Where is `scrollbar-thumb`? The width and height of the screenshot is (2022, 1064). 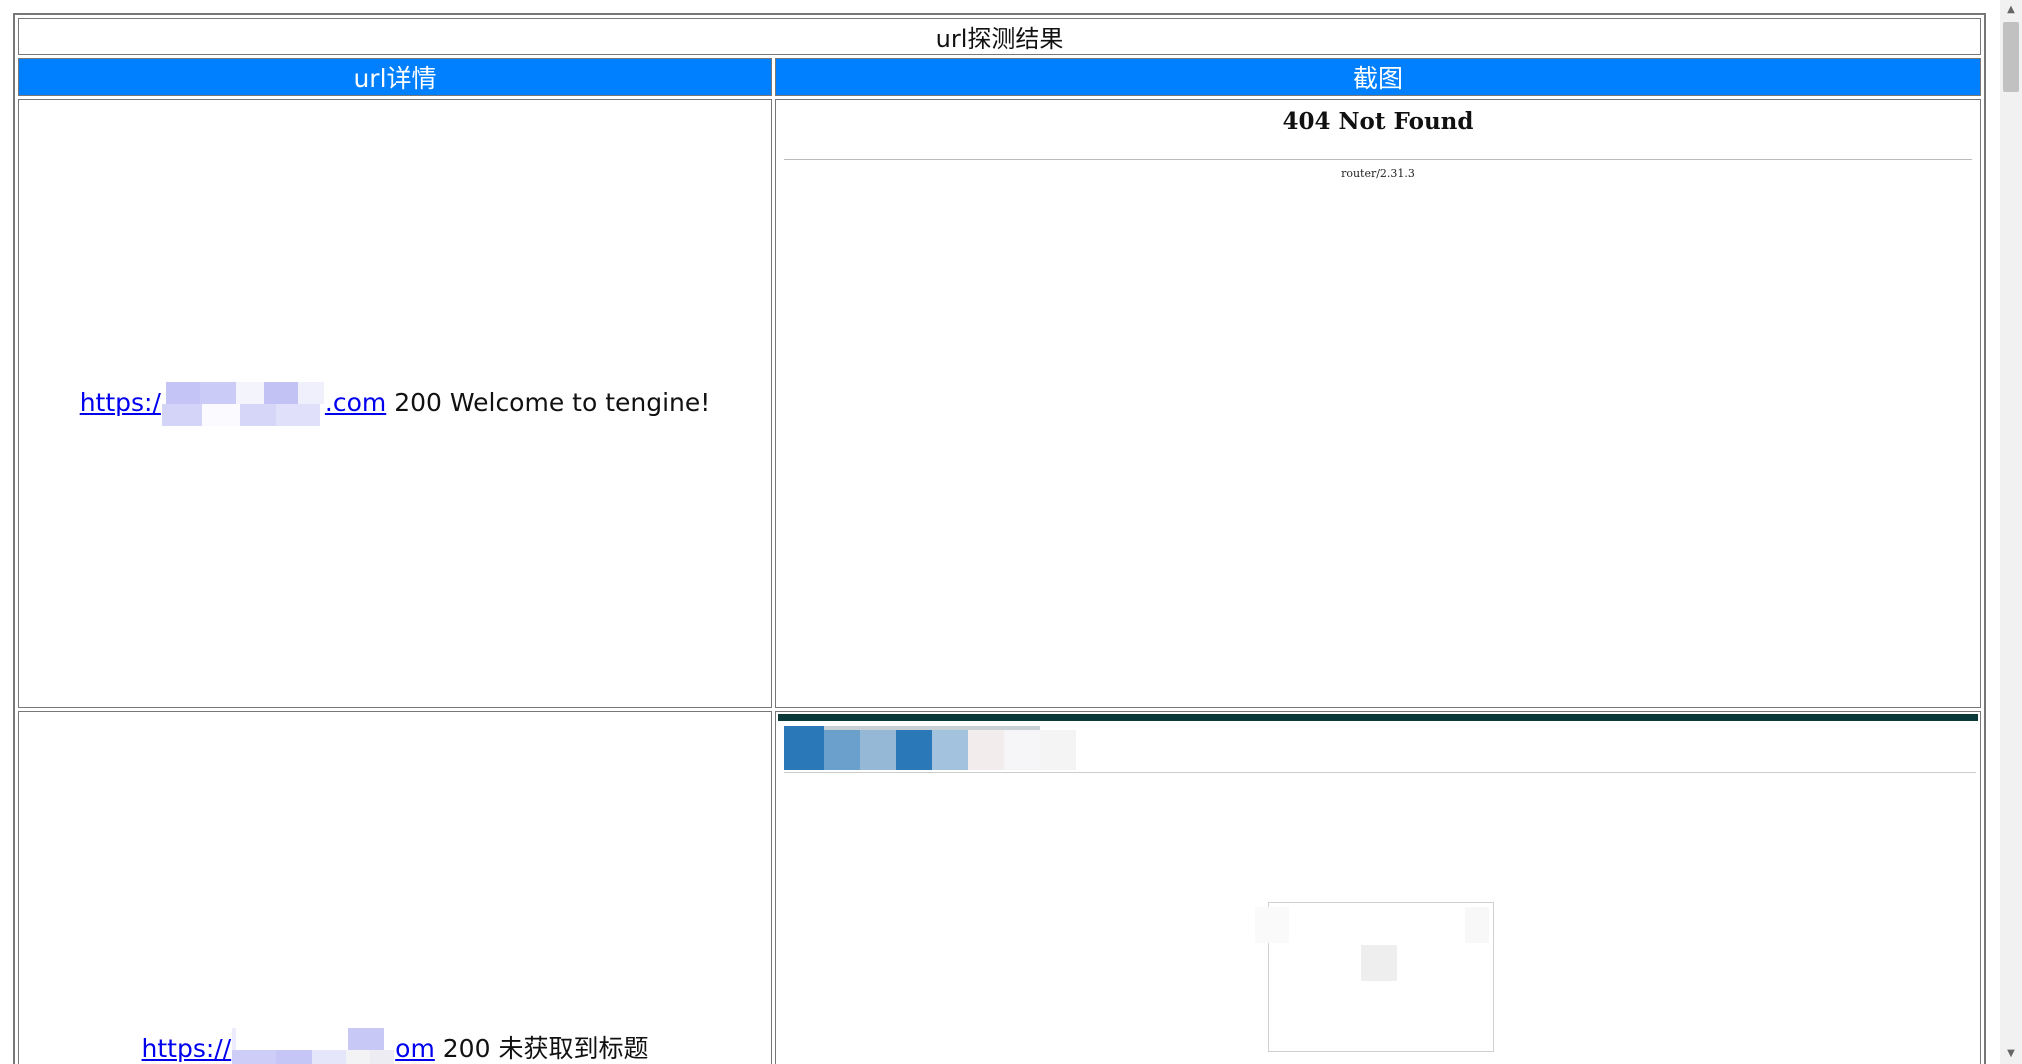
scrollbar-thumb is located at coordinates (2011, 57).